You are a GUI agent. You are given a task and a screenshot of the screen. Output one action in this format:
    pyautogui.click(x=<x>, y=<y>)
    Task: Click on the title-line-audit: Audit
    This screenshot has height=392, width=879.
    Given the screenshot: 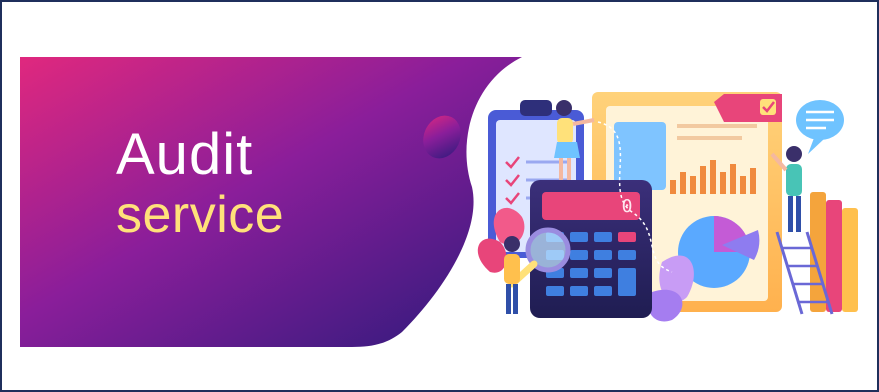 What is the action you would take?
    pyautogui.click(x=185, y=154)
    